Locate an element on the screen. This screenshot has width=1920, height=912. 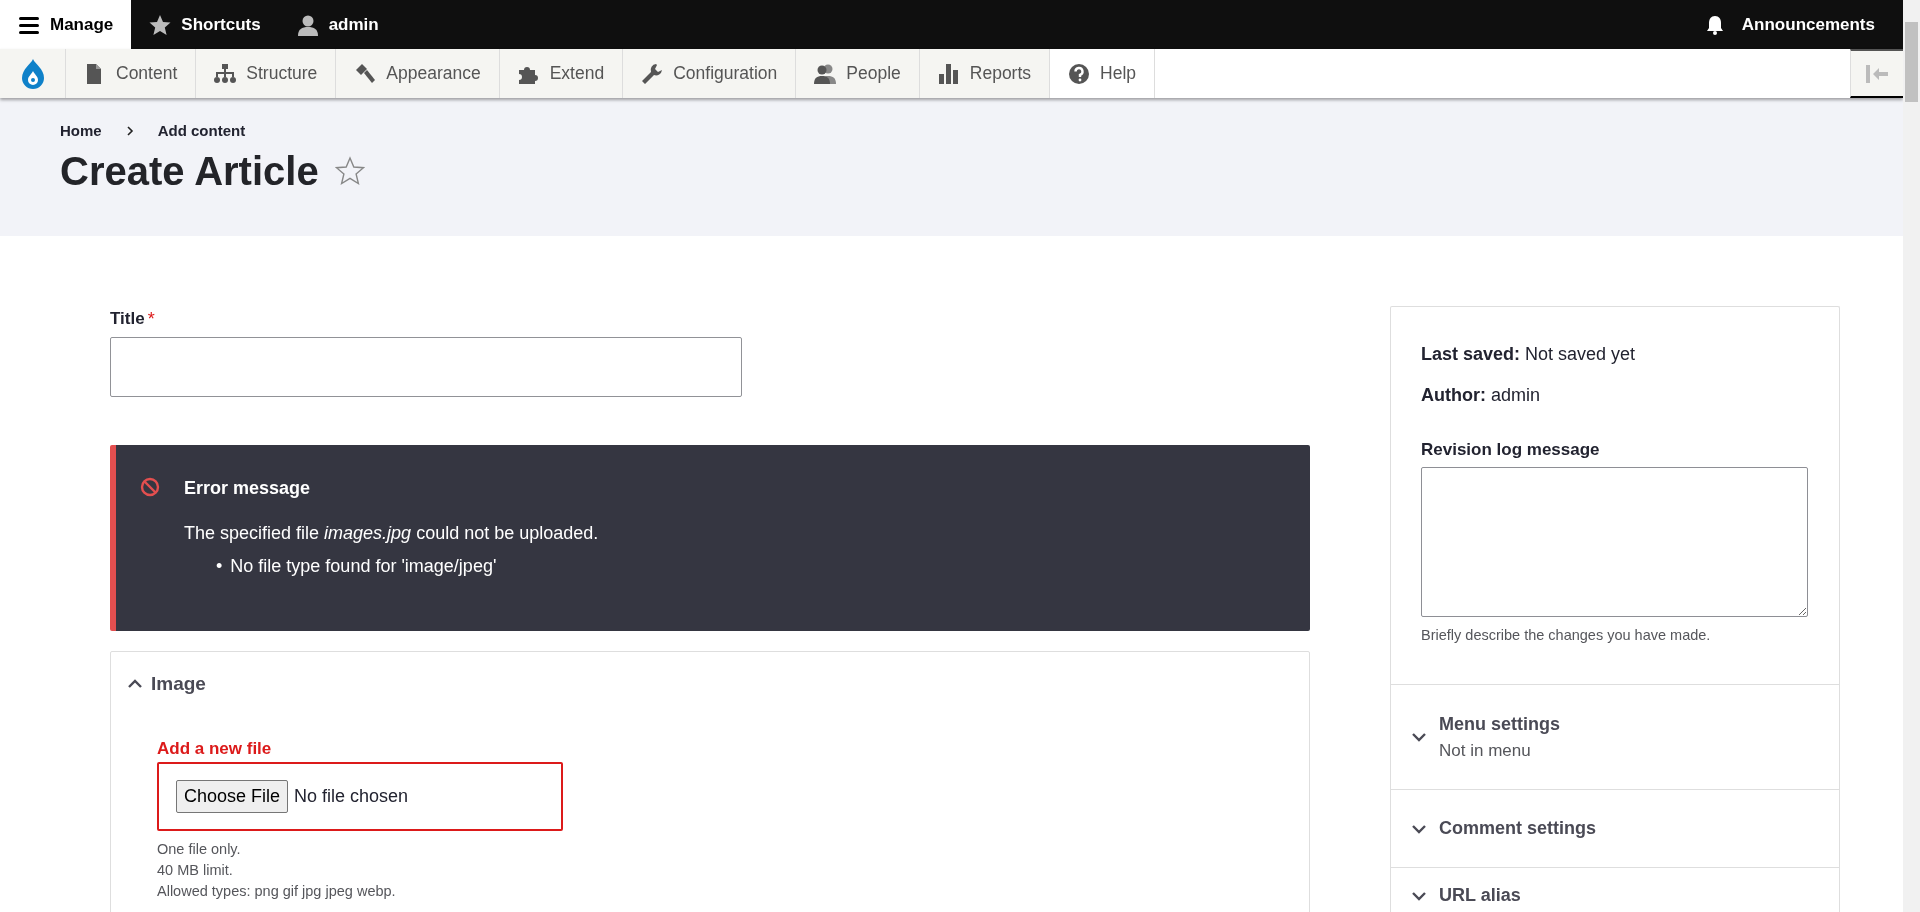
admin-menu-item: Appearance is located at coordinates (418, 73).